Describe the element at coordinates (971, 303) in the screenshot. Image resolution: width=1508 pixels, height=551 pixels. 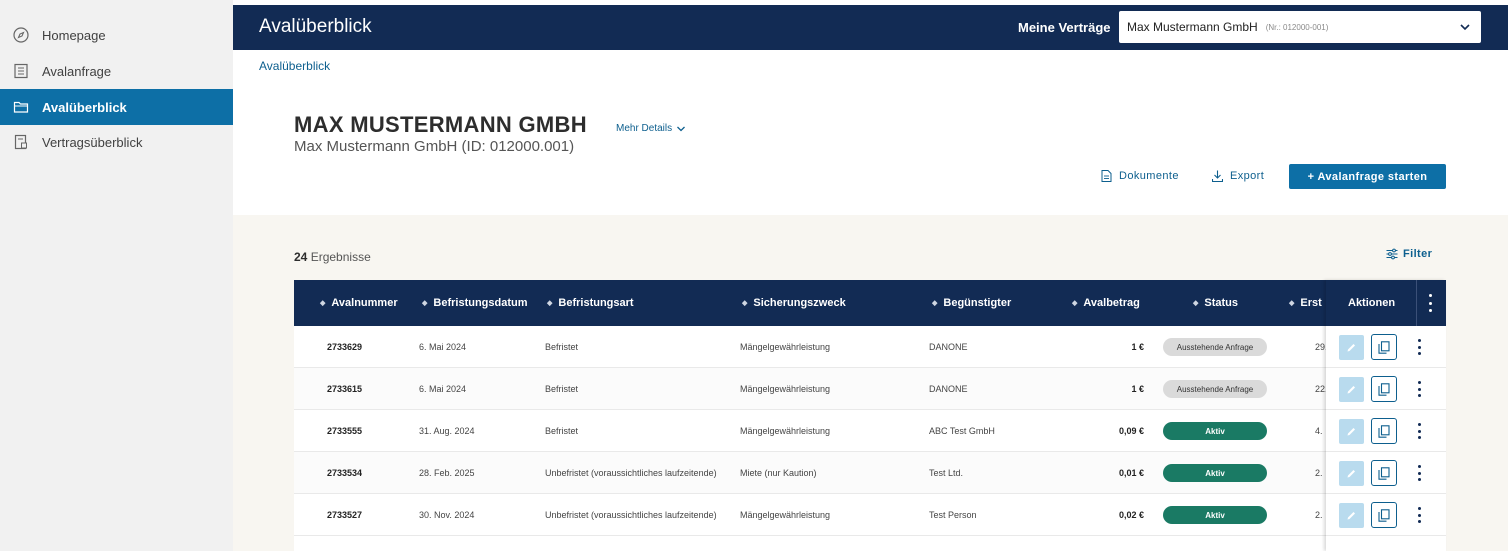
I see `column-header-beguenstigter: ◆ Begünstigter` at that location.